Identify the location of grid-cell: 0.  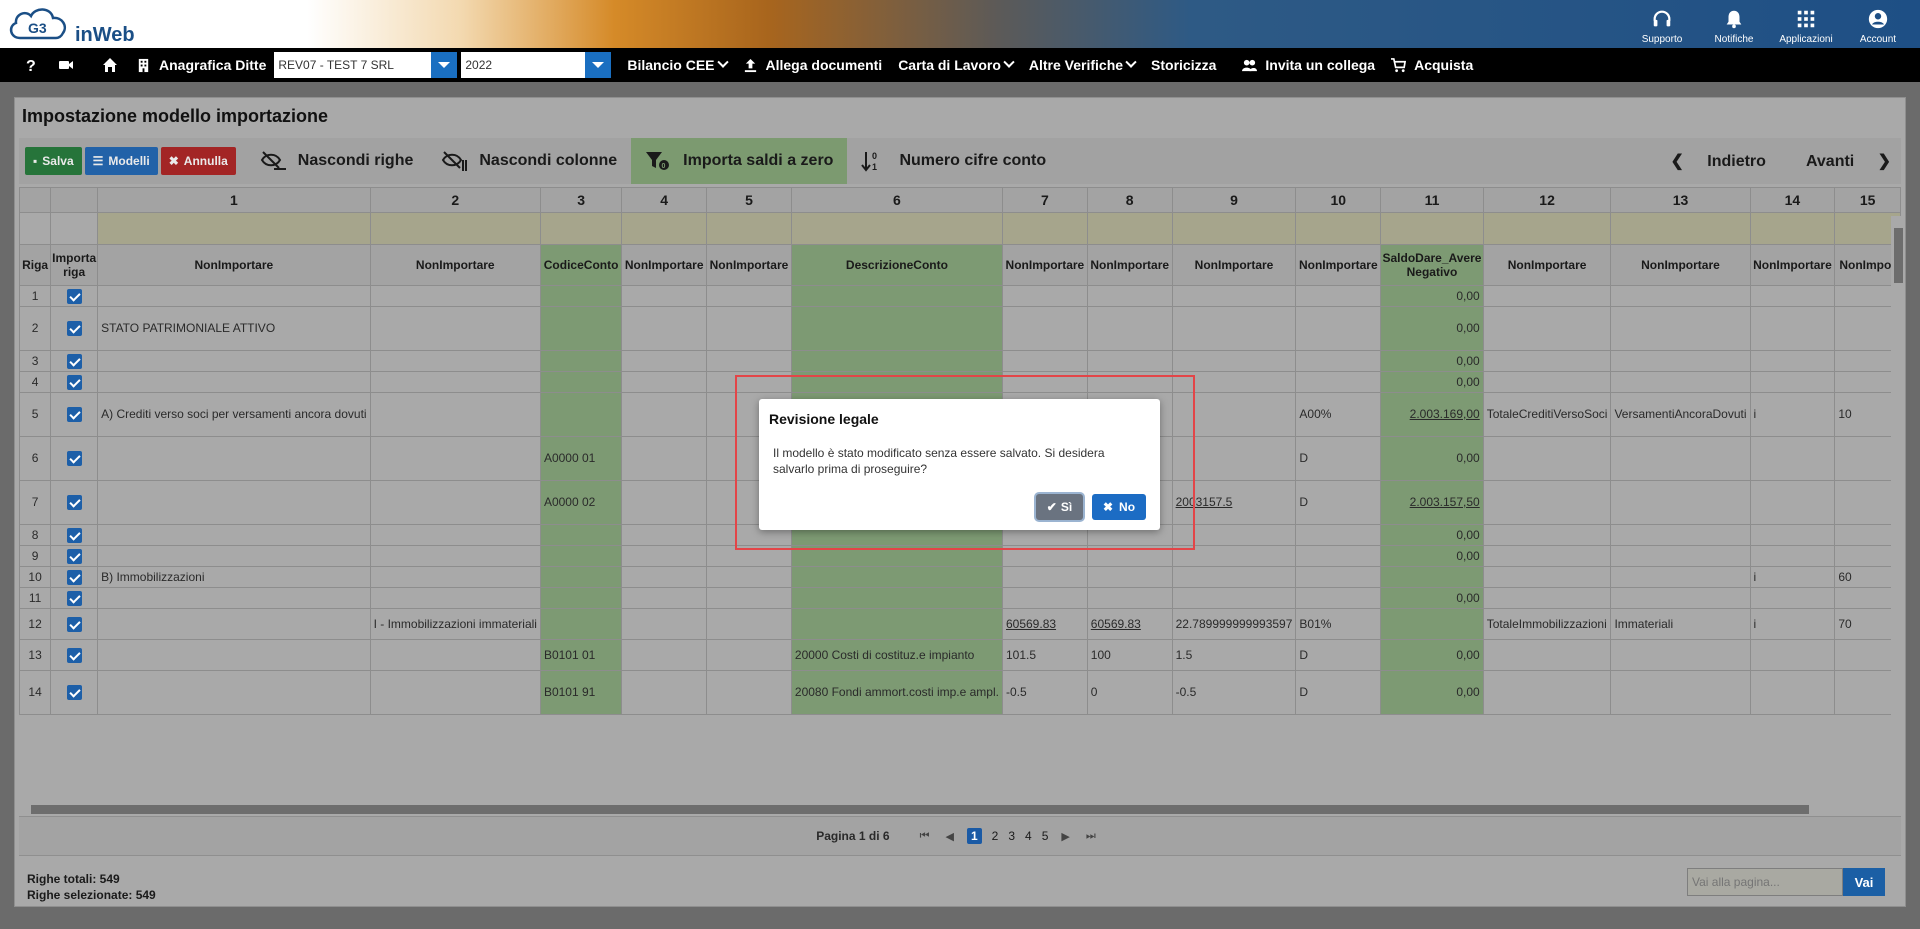
(1129, 692).